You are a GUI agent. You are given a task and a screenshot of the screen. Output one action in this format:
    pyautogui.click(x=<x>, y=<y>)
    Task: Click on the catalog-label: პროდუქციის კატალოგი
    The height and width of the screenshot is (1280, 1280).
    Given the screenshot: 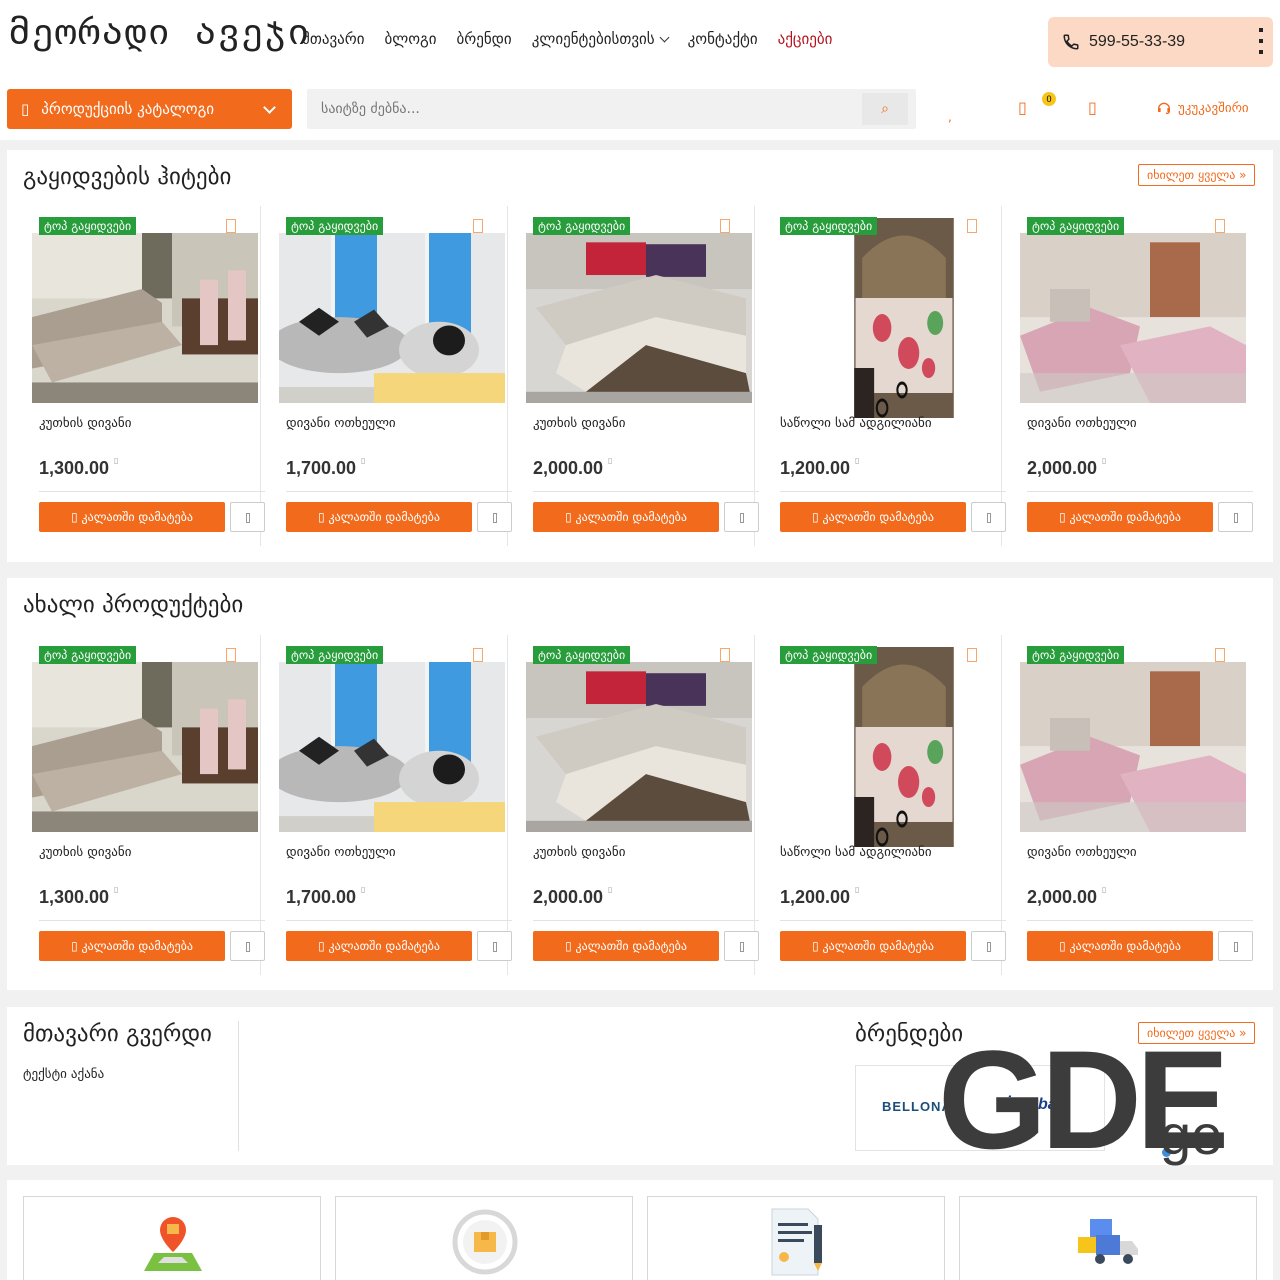 What is the action you would take?
    pyautogui.click(x=128, y=109)
    